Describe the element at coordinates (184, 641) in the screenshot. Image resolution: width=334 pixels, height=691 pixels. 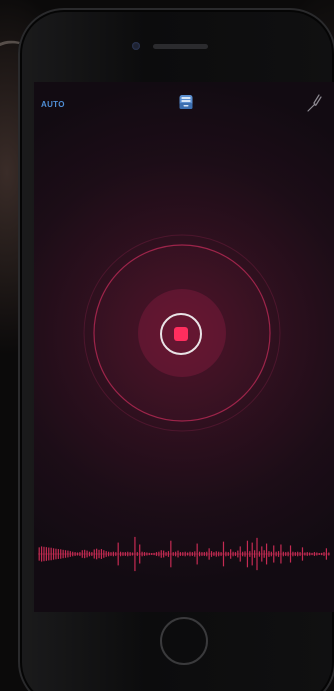
I see `home-button` at that location.